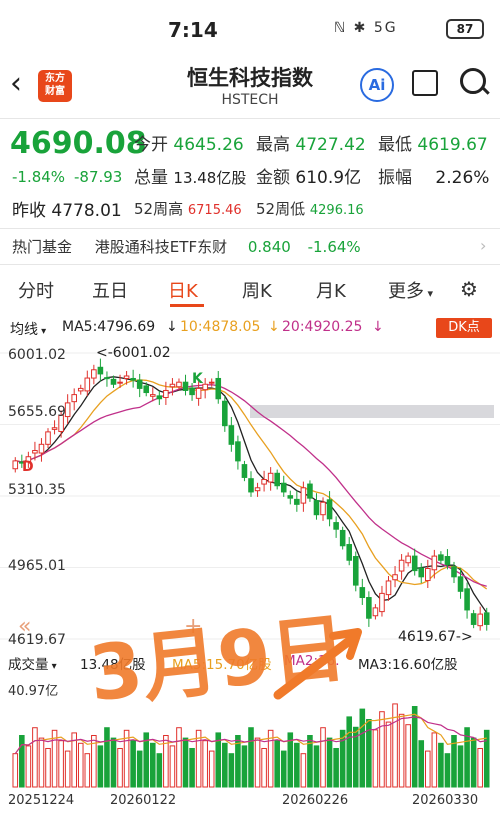 The width and height of the screenshot is (500, 835). I want to click on wk52-high-label: 52周高, so click(159, 209).